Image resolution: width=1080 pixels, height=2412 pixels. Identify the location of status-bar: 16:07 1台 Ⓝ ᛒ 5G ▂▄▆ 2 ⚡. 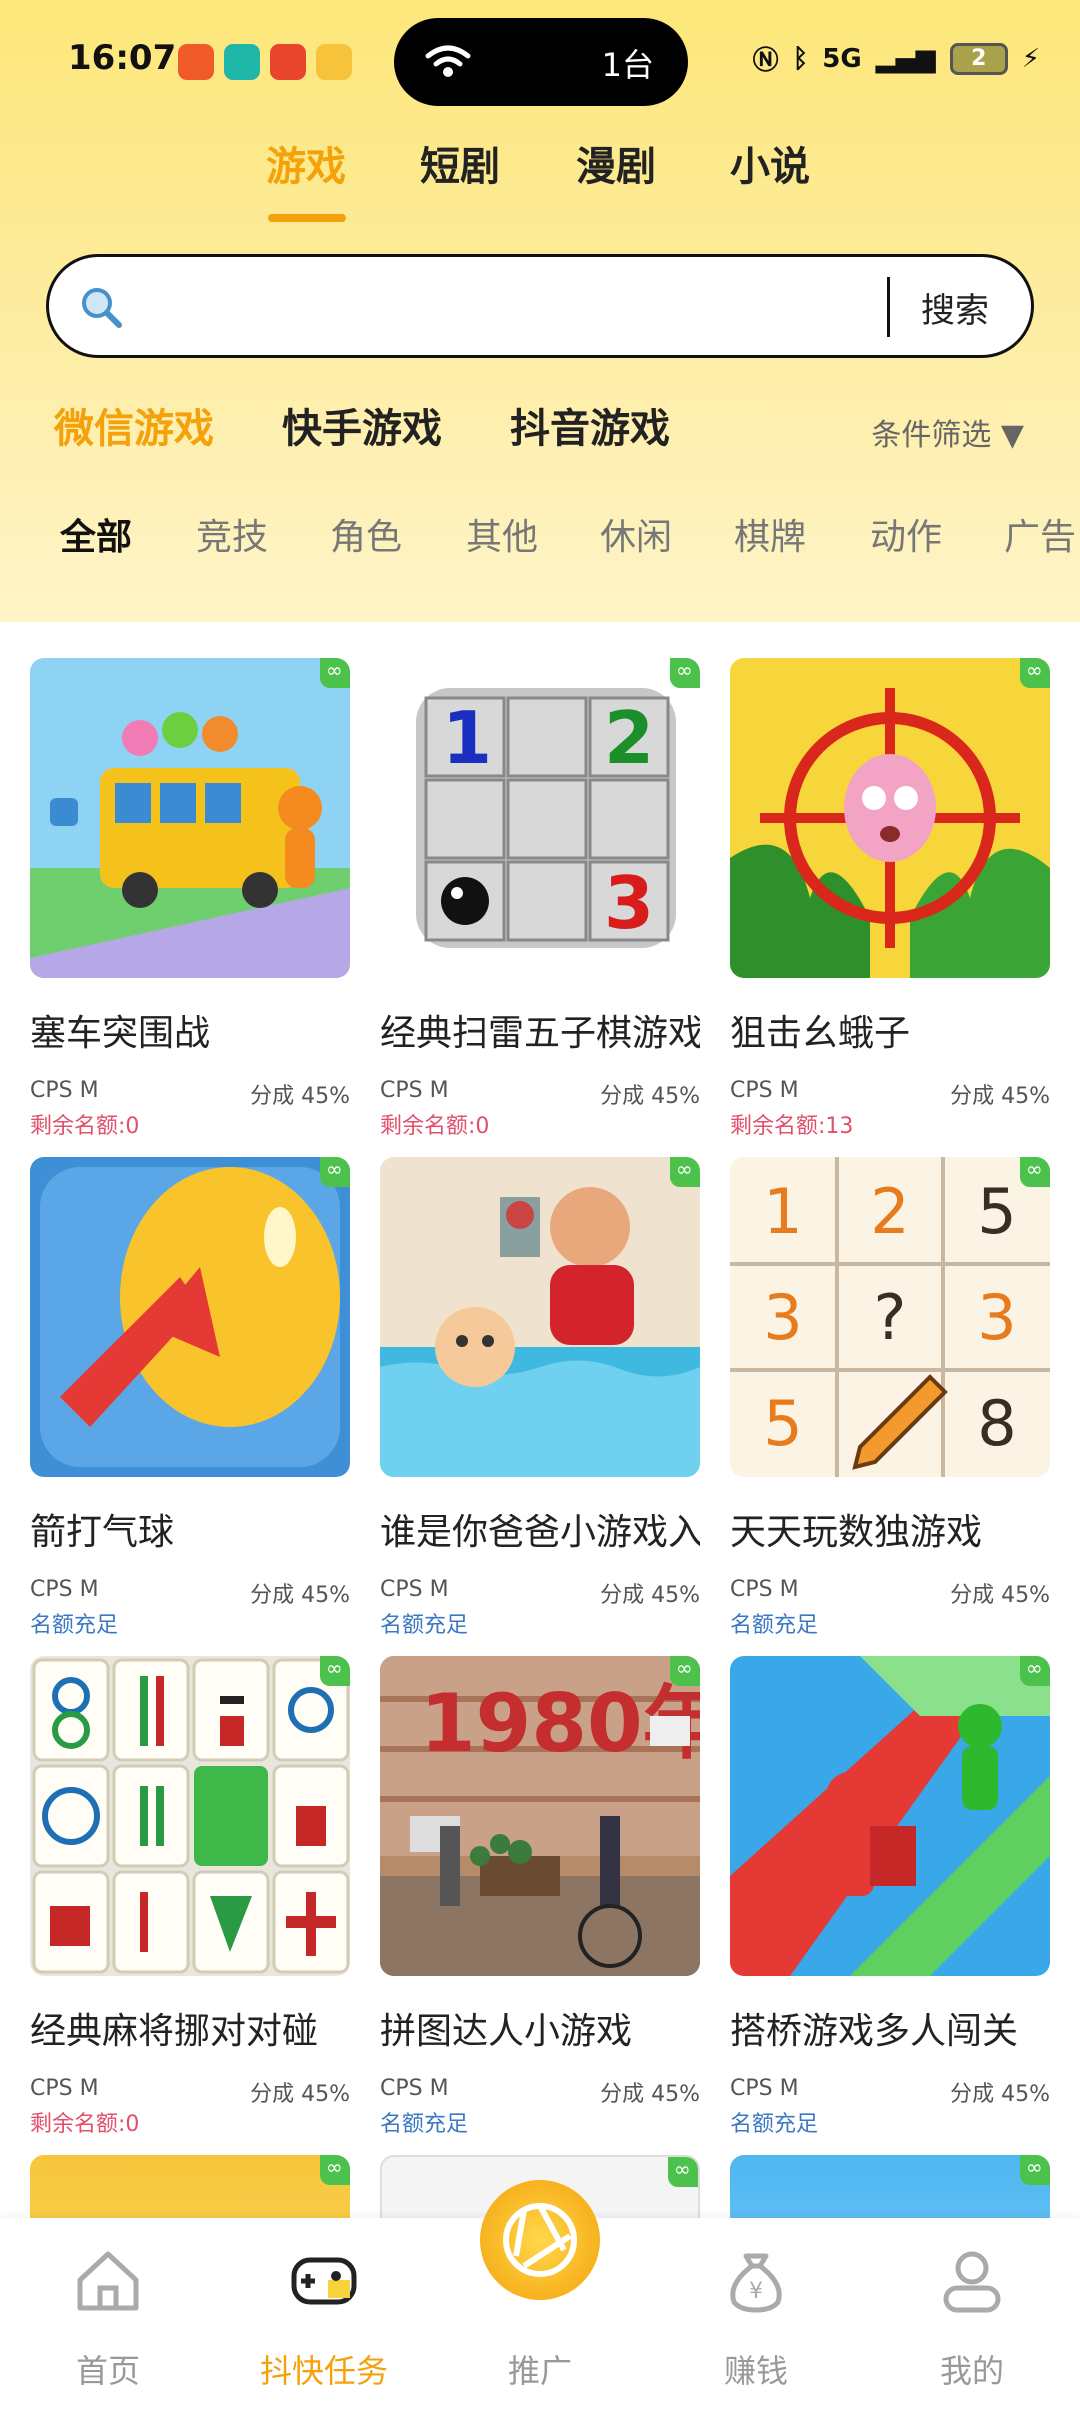
(540, 60).